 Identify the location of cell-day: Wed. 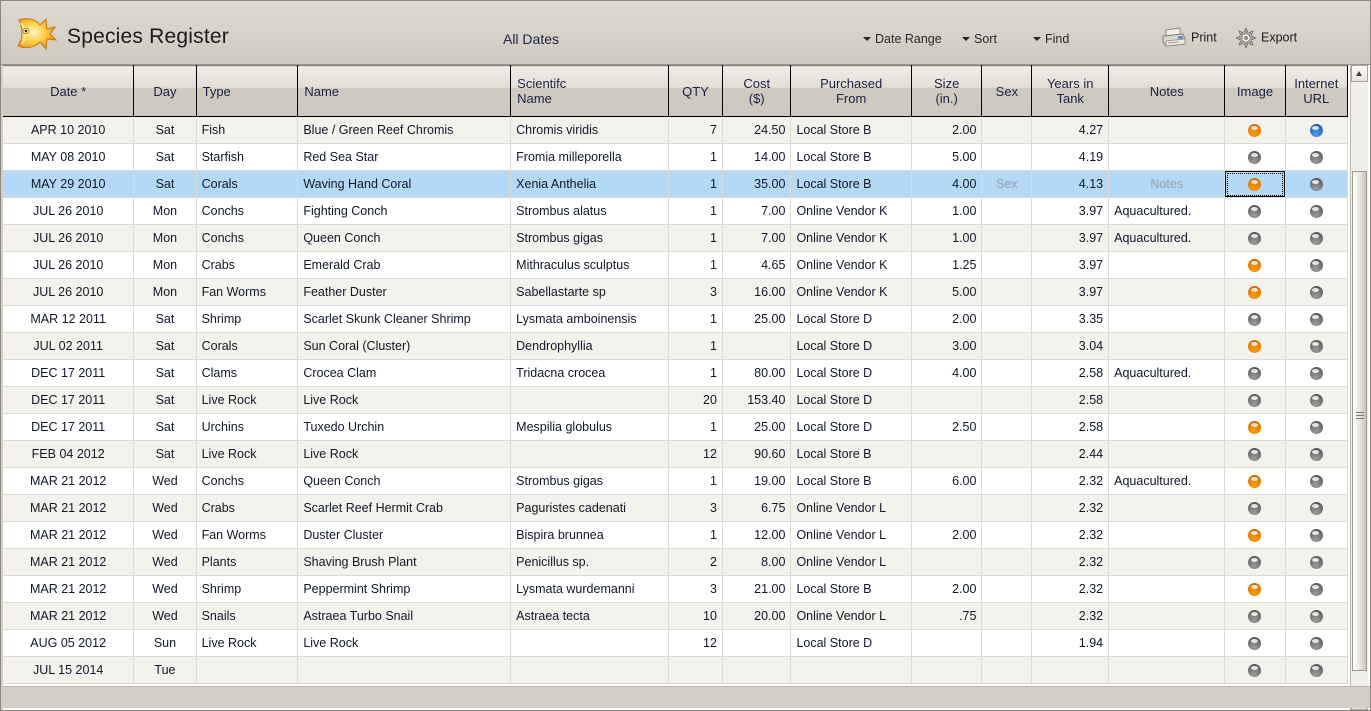
(165, 535).